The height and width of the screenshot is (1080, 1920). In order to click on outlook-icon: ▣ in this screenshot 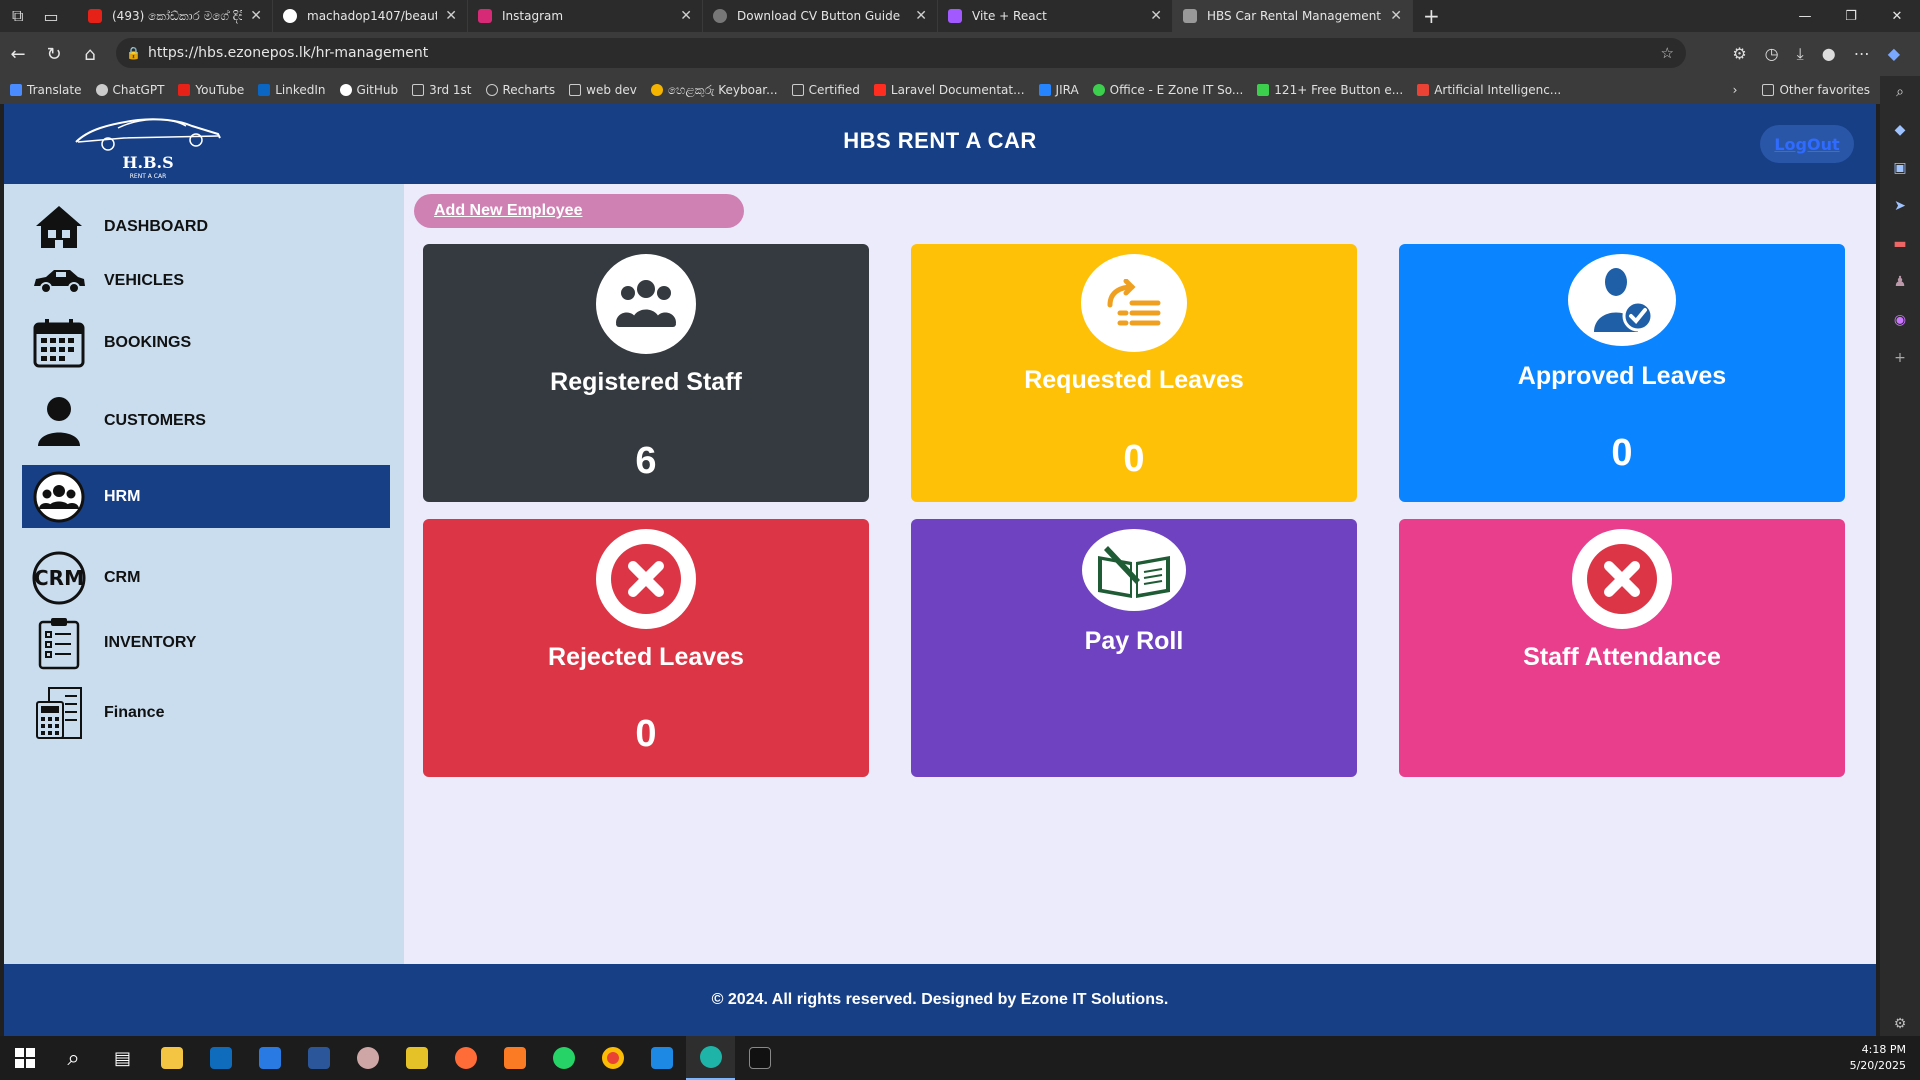, I will do `click(1899, 168)`.